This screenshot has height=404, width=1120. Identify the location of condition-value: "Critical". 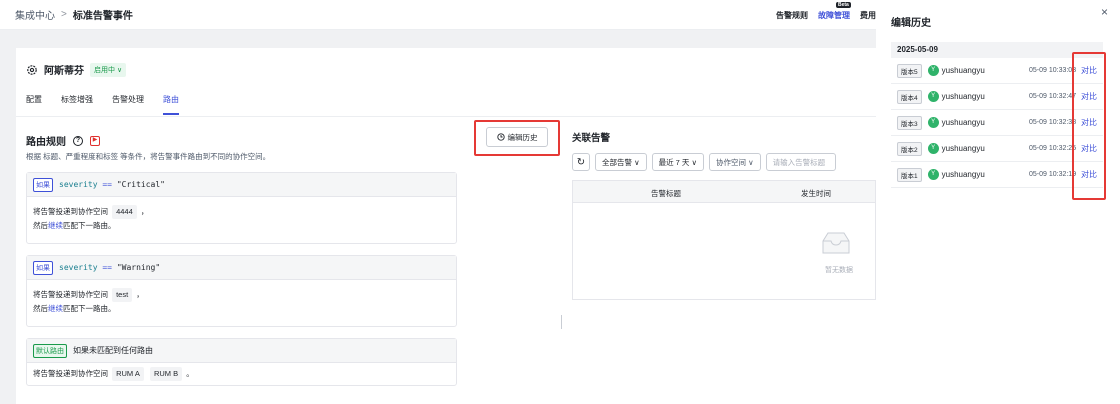
(140, 184).